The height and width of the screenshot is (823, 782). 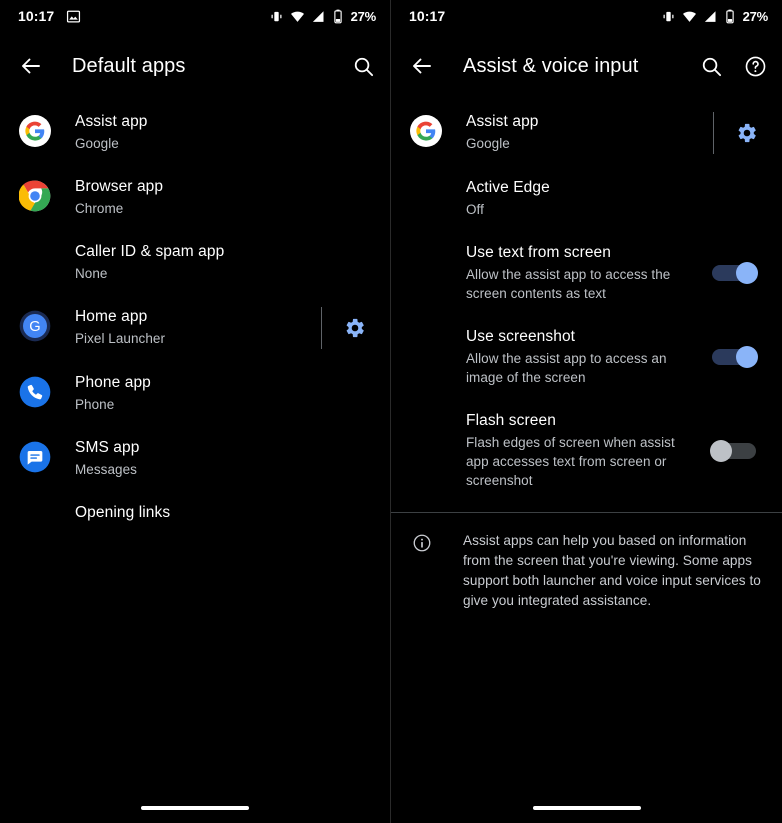 I want to click on list-item-title: Home app, so click(x=111, y=316).